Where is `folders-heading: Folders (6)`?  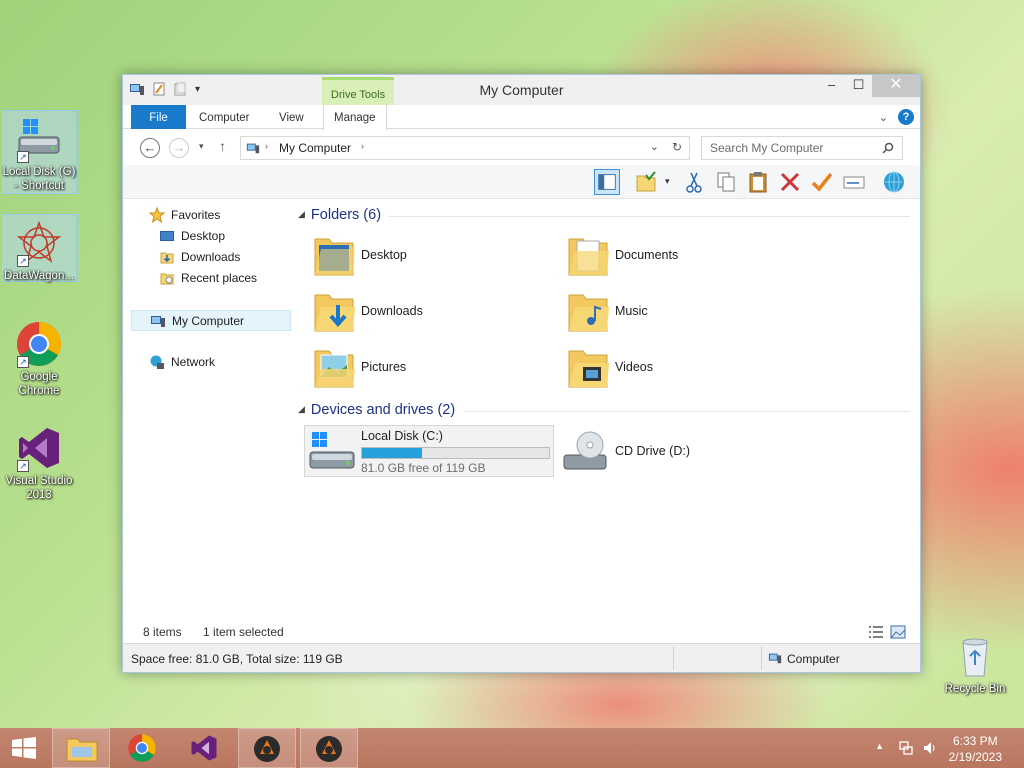
folders-heading: Folders (6) is located at coordinates (346, 215).